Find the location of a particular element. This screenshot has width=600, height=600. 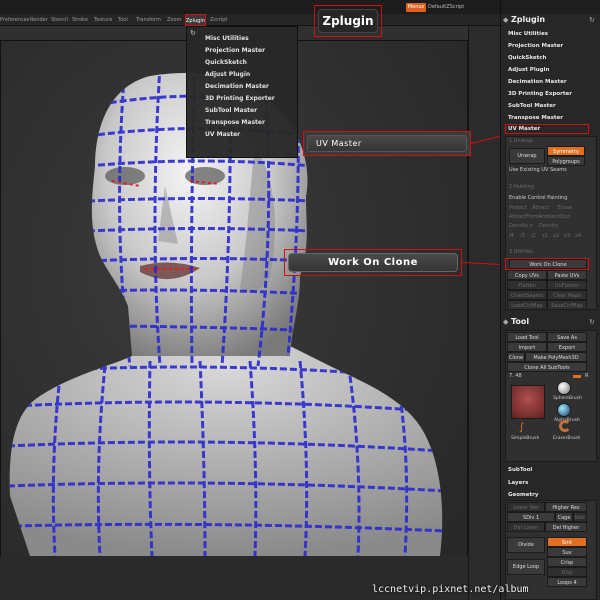

clone-button: Clone is located at coordinates (516, 357).